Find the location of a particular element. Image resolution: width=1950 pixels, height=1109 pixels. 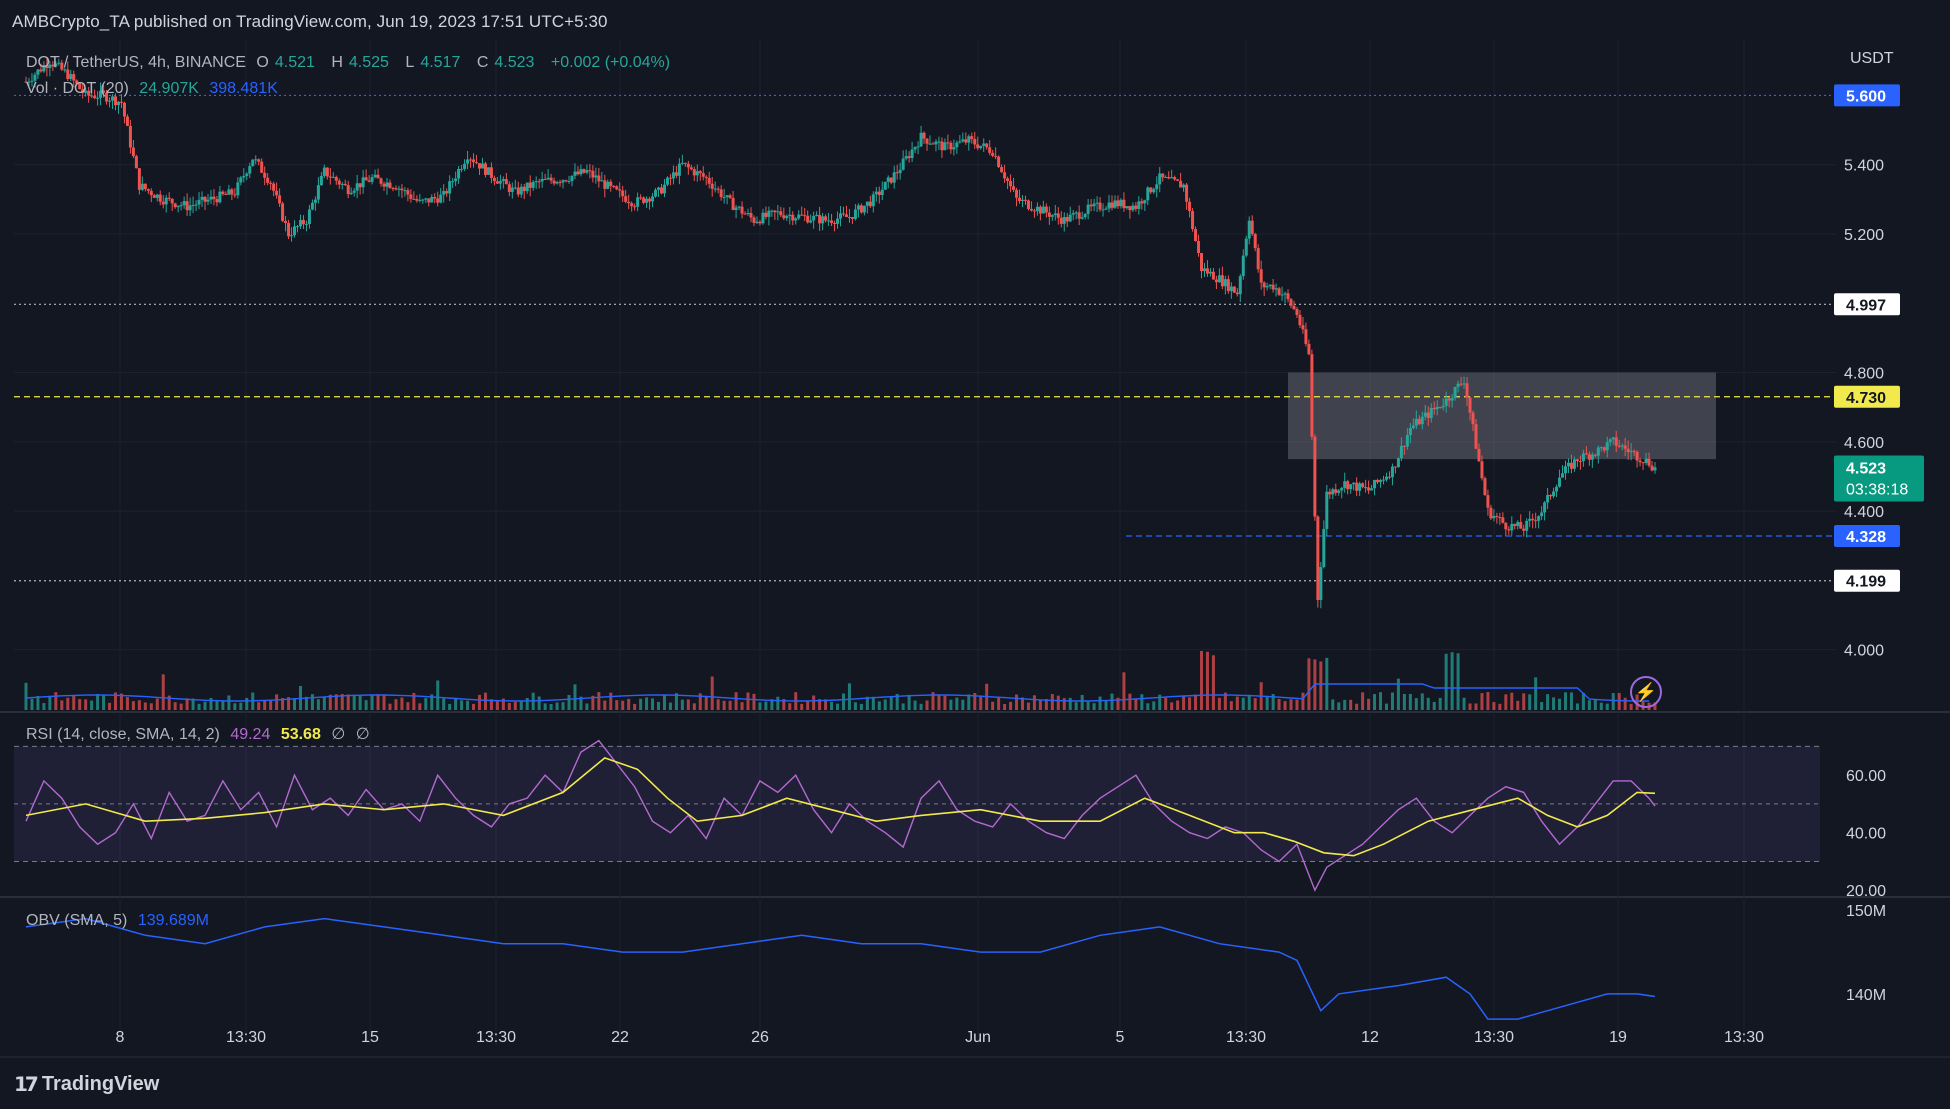

lightning-bolt-icon: ⚡ is located at coordinates (1646, 692).